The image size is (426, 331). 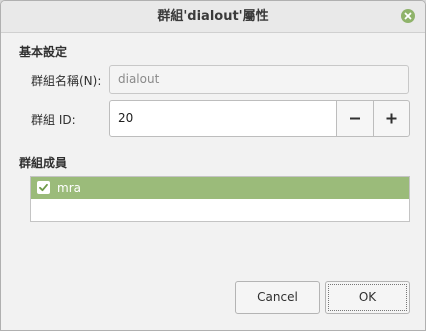 I want to click on member-checkbox, so click(x=43, y=187).